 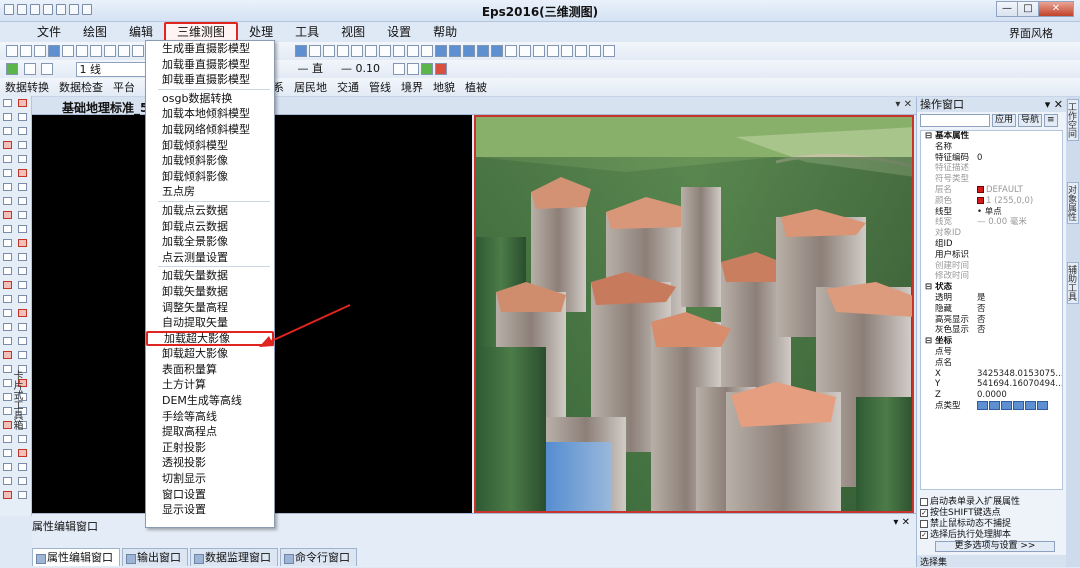 I want to click on dropdown-item: 卸载倾斜模型, so click(x=210, y=146).